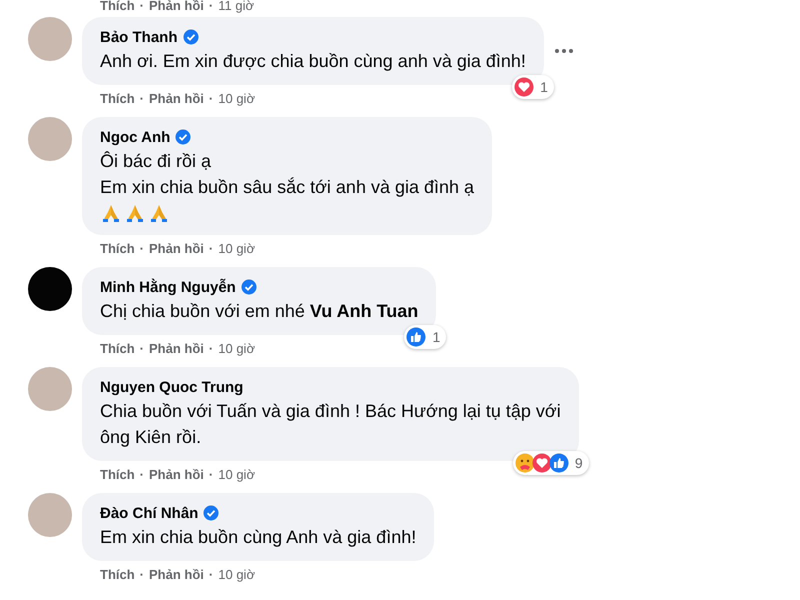 The width and height of the screenshot is (800, 600). Describe the element at coordinates (50, 289) in the screenshot. I see `avatar-photo` at that location.